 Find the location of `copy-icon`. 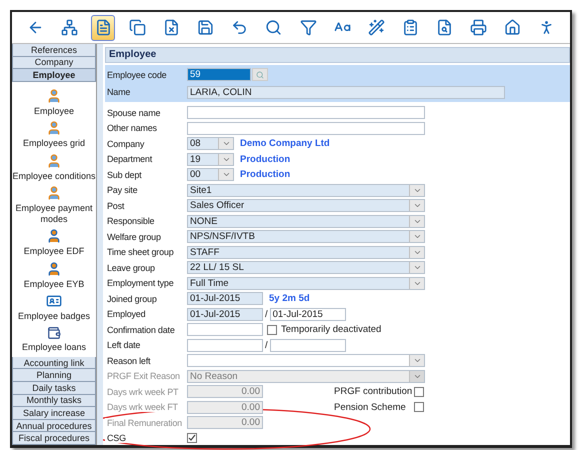

copy-icon is located at coordinates (137, 27).